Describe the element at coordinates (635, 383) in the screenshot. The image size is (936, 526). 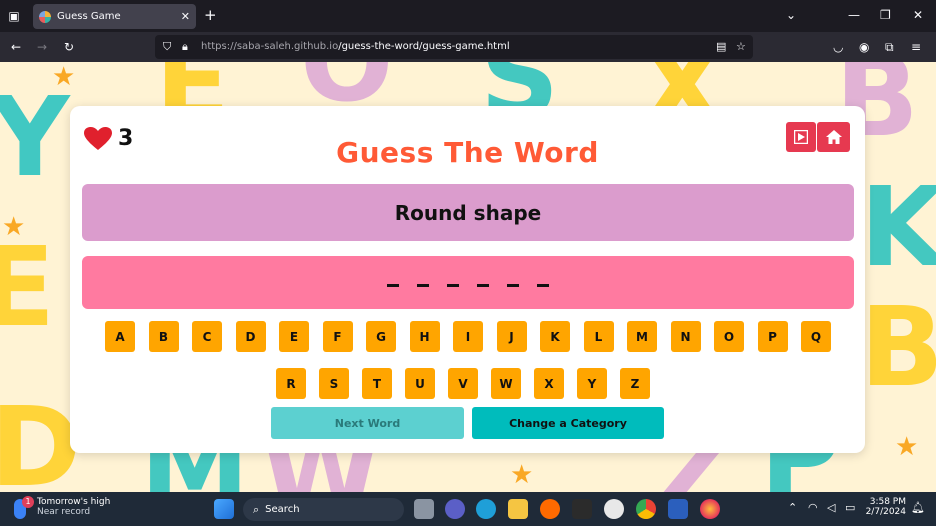
I see `key-z: Z` at that location.